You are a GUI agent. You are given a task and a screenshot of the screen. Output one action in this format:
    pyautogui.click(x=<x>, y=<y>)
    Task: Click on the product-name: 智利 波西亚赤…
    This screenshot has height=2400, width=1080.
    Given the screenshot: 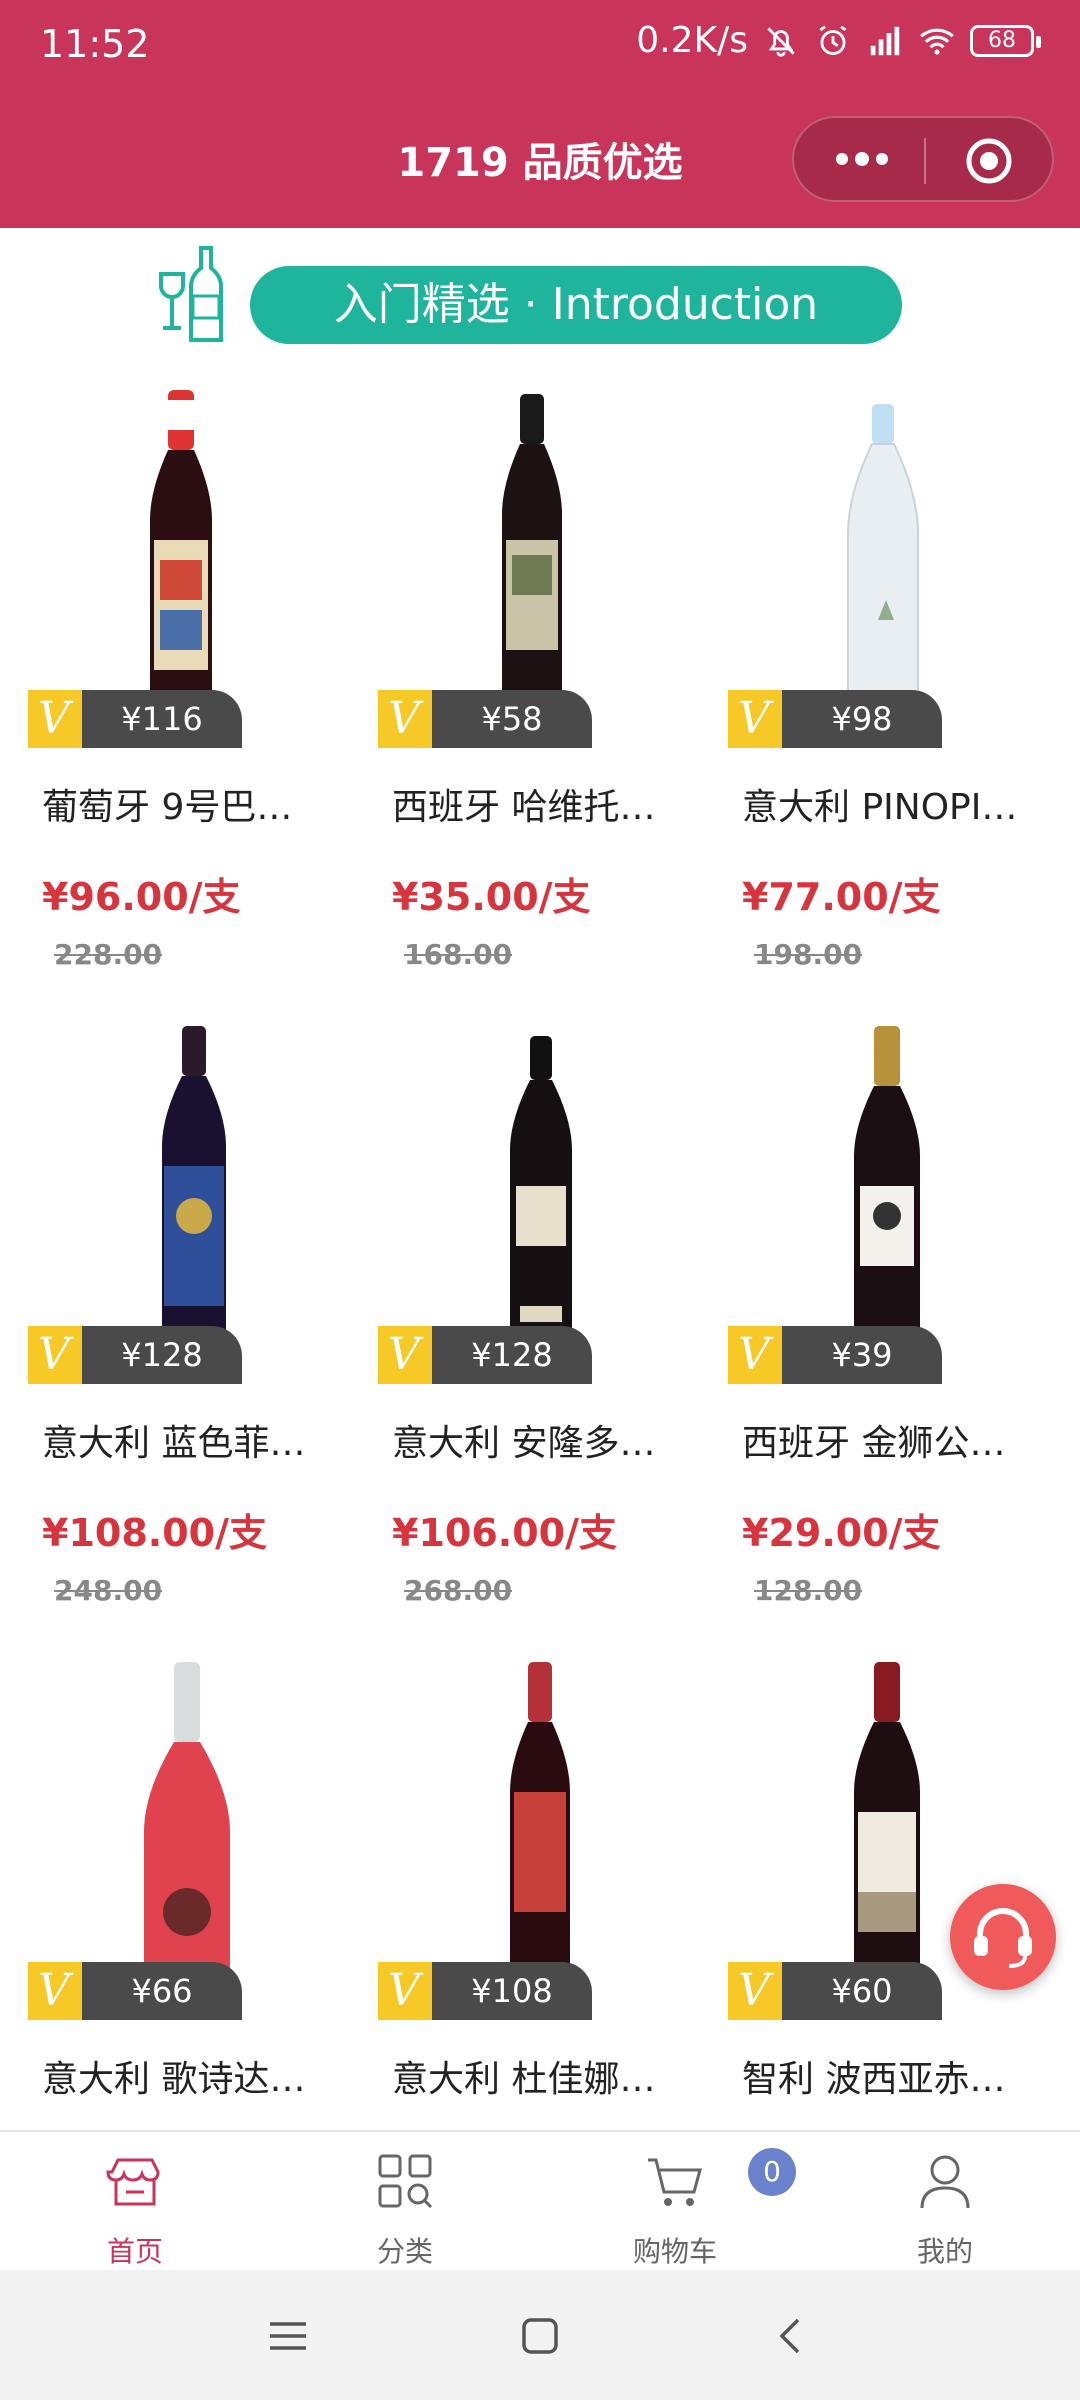 What is the action you would take?
    pyautogui.click(x=874, y=2079)
    